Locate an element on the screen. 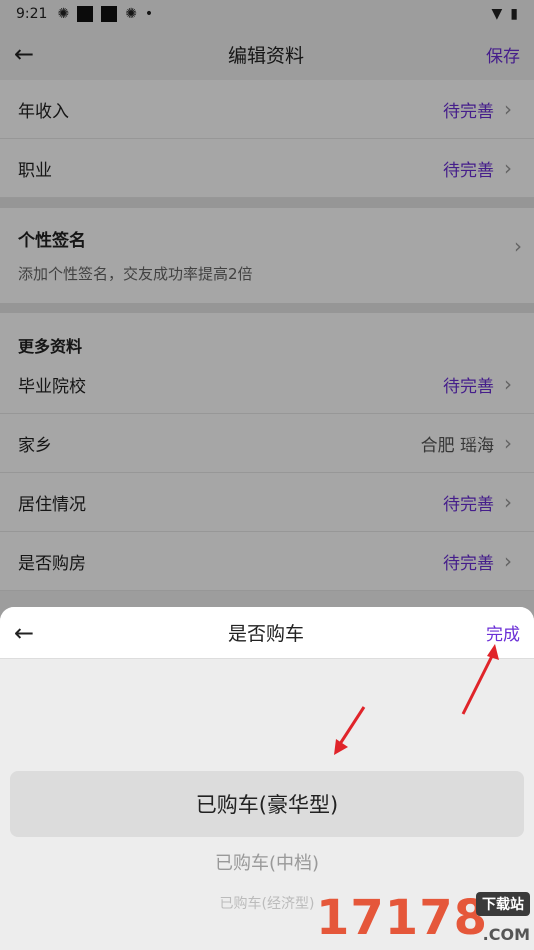 This screenshot has height=950, width=534. watermark-tag: 下载站 is located at coordinates (503, 904).